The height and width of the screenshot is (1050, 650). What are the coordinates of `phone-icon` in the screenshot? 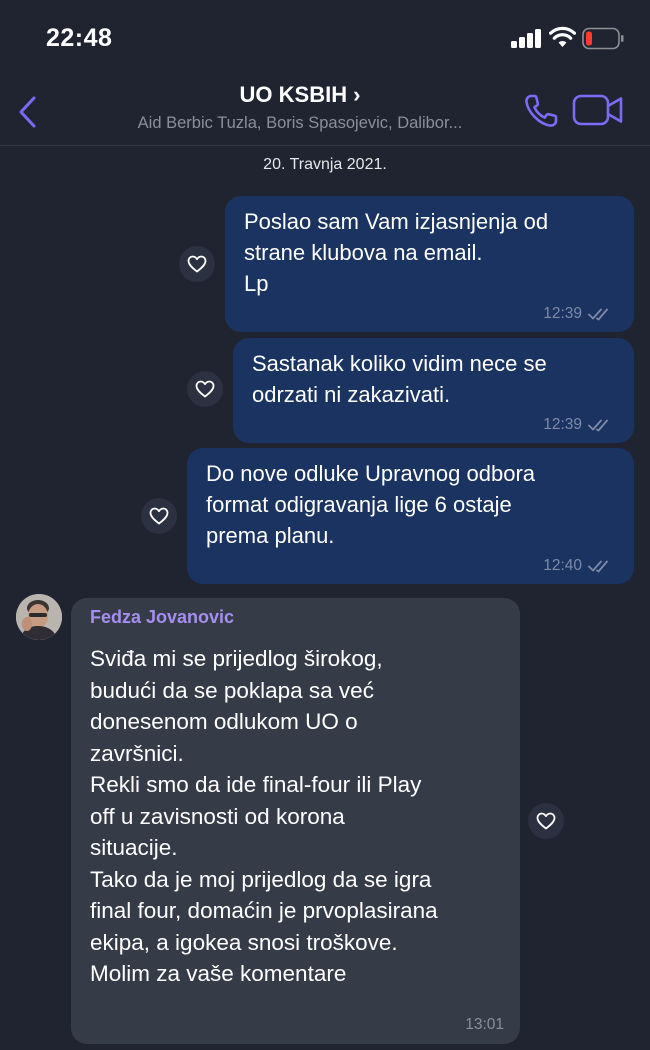 It's located at (541, 111).